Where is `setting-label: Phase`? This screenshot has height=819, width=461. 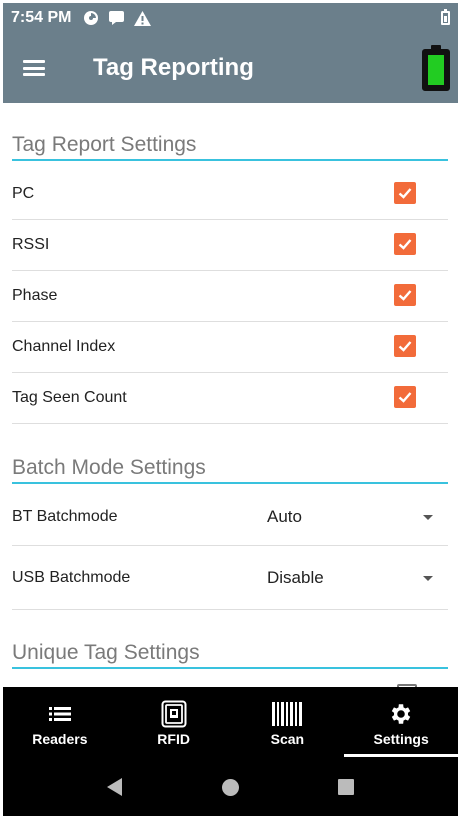 setting-label: Phase is located at coordinates (35, 295).